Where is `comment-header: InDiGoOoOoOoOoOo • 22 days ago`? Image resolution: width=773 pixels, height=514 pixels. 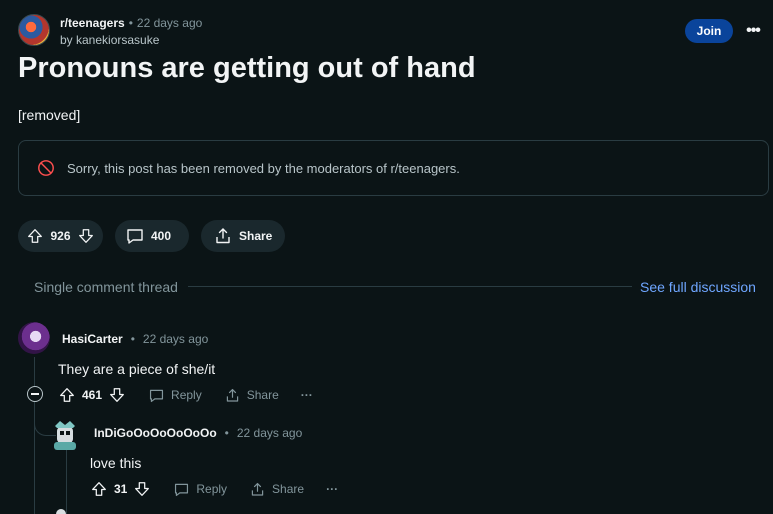 comment-header: InDiGoOoOoOoOoOo • 22 days ago is located at coordinates (198, 433).